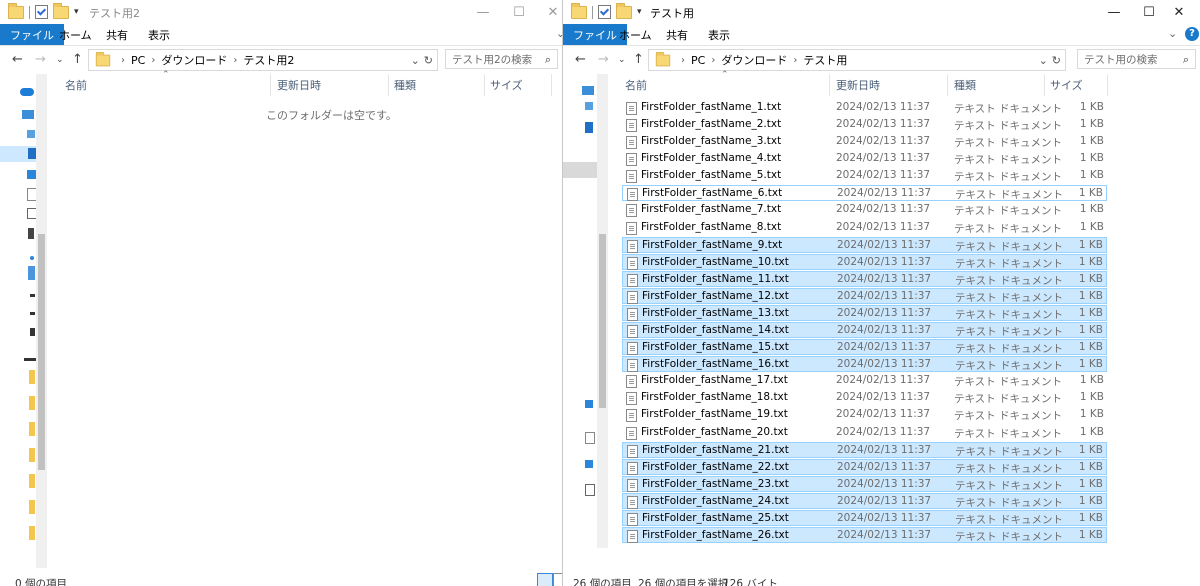  I want to click on documents-icon, so click(590, 438).